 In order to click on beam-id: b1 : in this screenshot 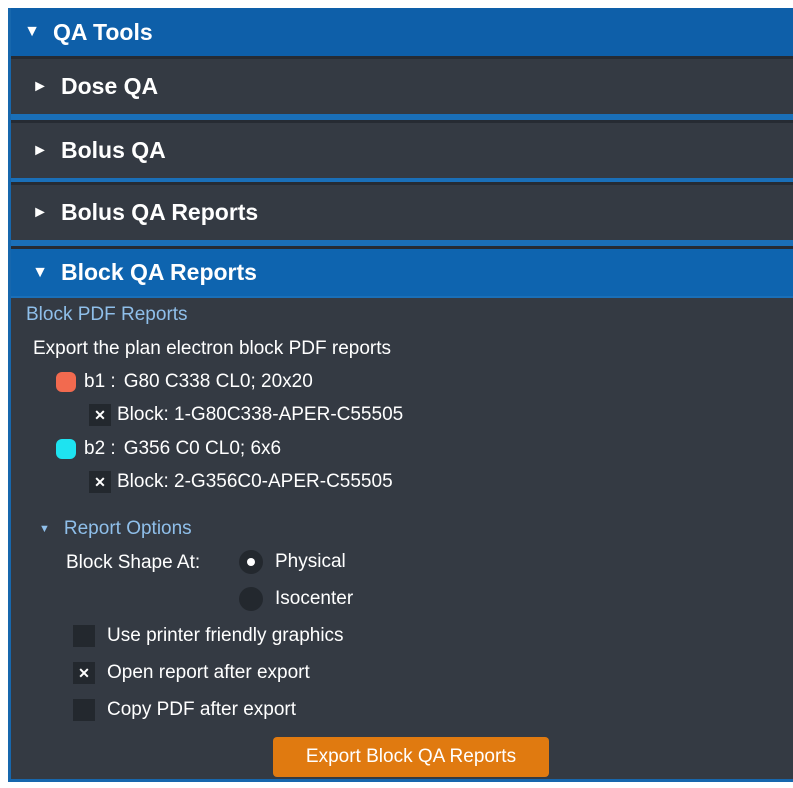, I will do `click(100, 381)`.